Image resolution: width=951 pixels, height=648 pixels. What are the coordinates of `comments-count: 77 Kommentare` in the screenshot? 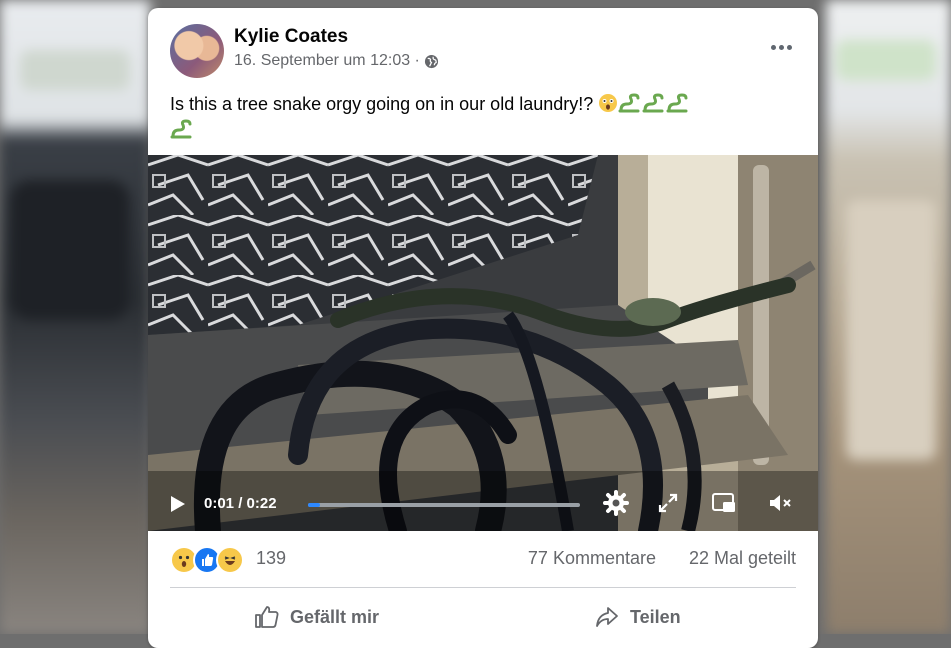 It's located at (592, 558).